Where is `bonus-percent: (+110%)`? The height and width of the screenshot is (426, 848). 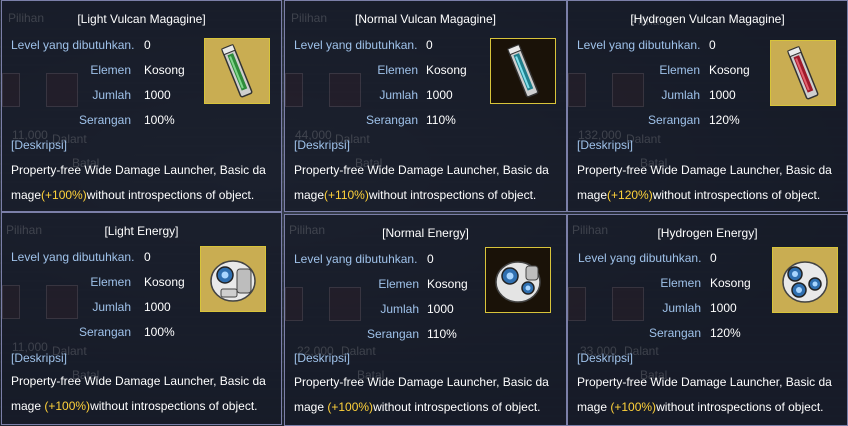 bonus-percent: (+110%) is located at coordinates (346, 195).